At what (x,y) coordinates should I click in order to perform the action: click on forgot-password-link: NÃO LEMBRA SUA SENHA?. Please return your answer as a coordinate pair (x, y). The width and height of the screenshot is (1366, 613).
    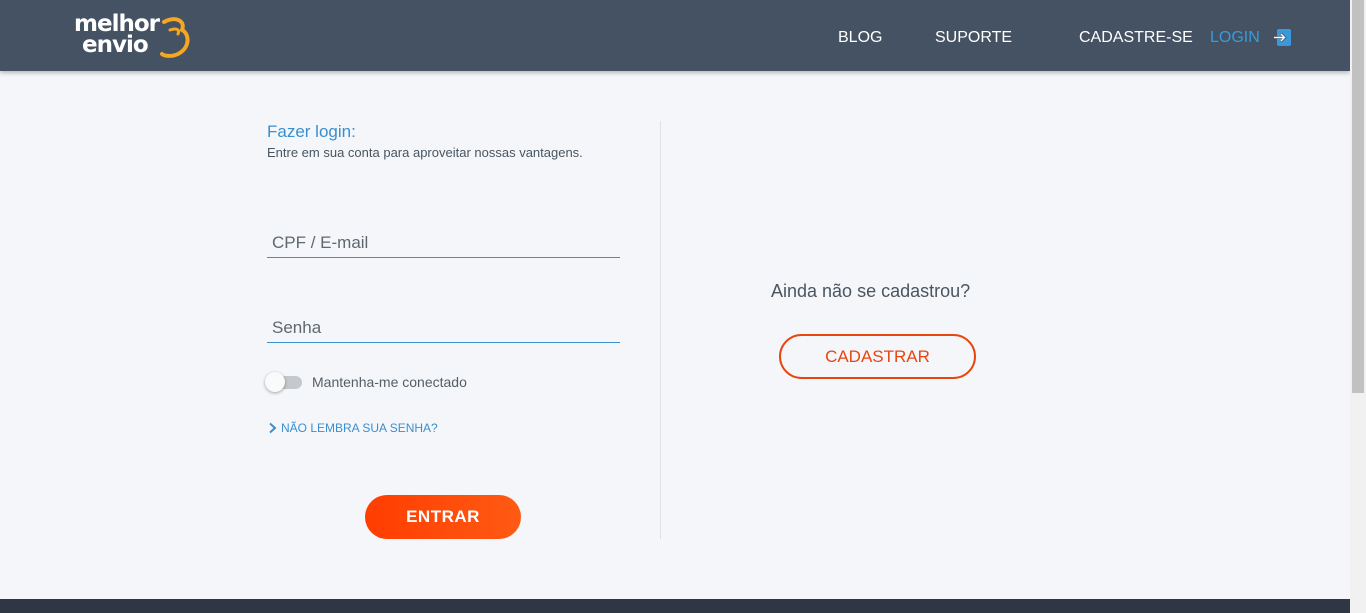
    Looking at the image, I should click on (353, 428).